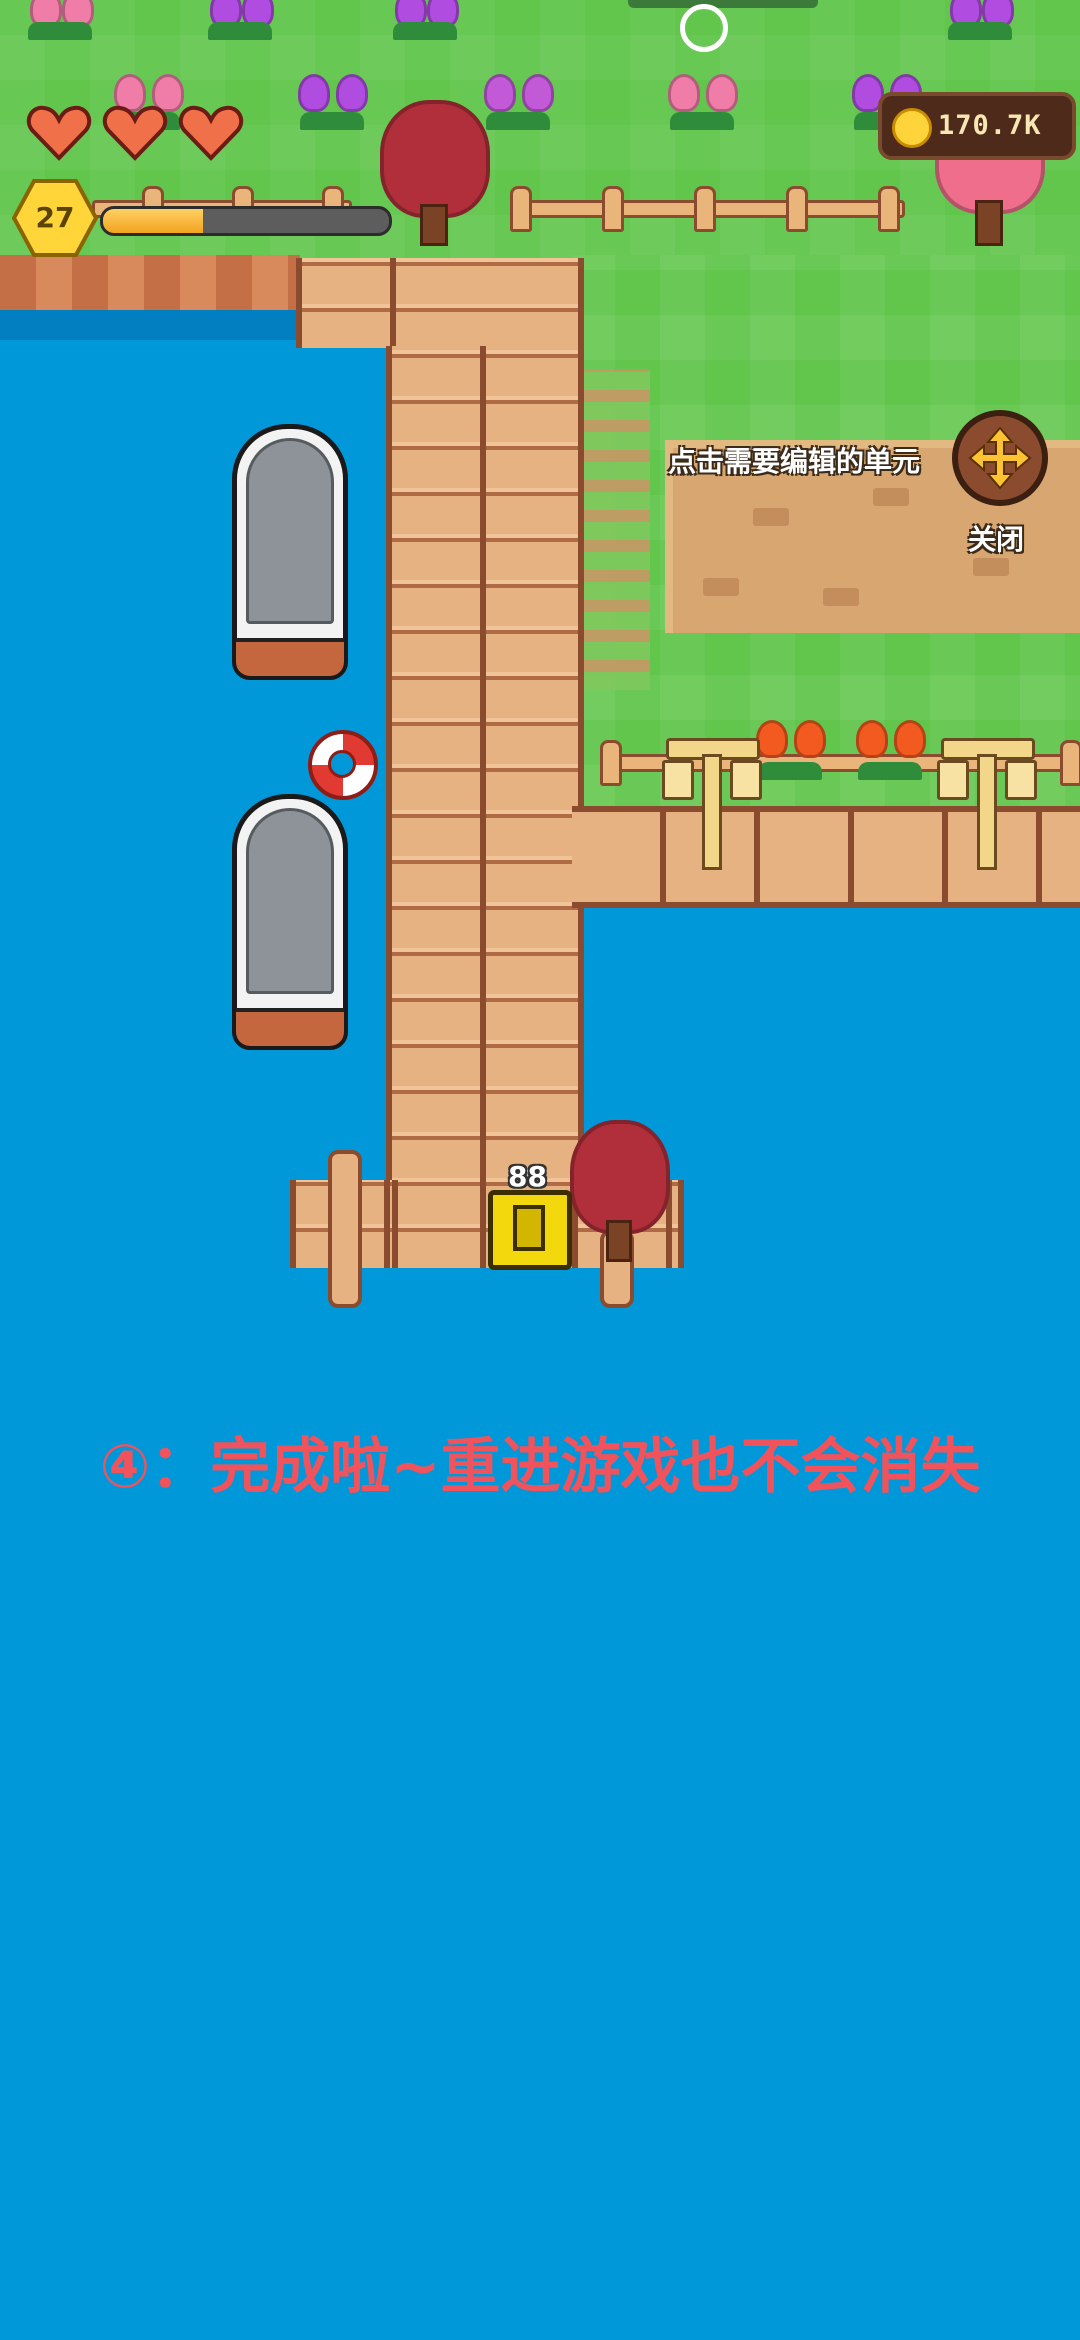  I want to click on xp-bar-fill, so click(153, 221).